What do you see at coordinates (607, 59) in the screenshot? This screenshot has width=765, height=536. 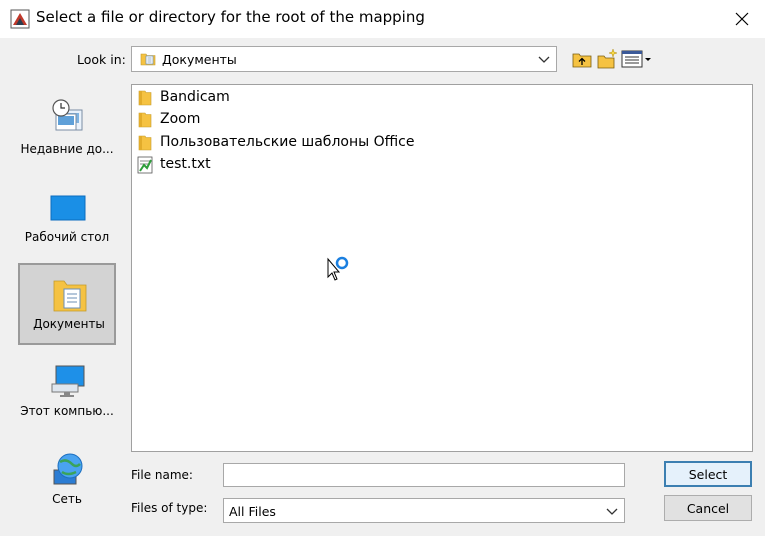 I see `new-folder-icon` at bounding box center [607, 59].